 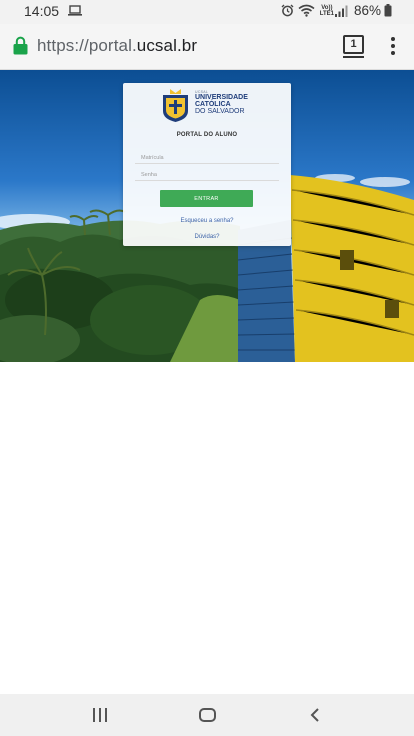 I want to click on tab-switcher-button: 1, so click(x=353, y=46).